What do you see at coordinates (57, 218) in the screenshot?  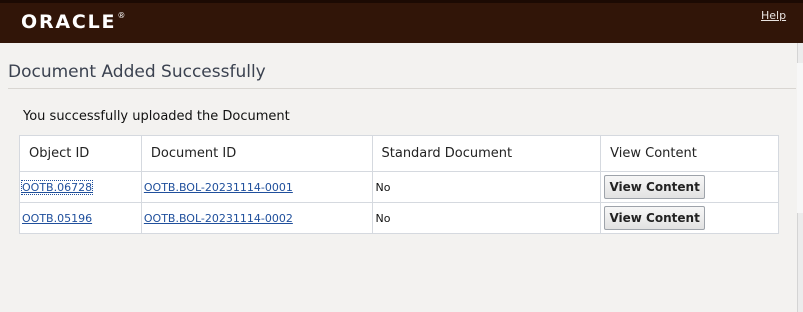 I see `object-id-link: OOTB.05196` at bounding box center [57, 218].